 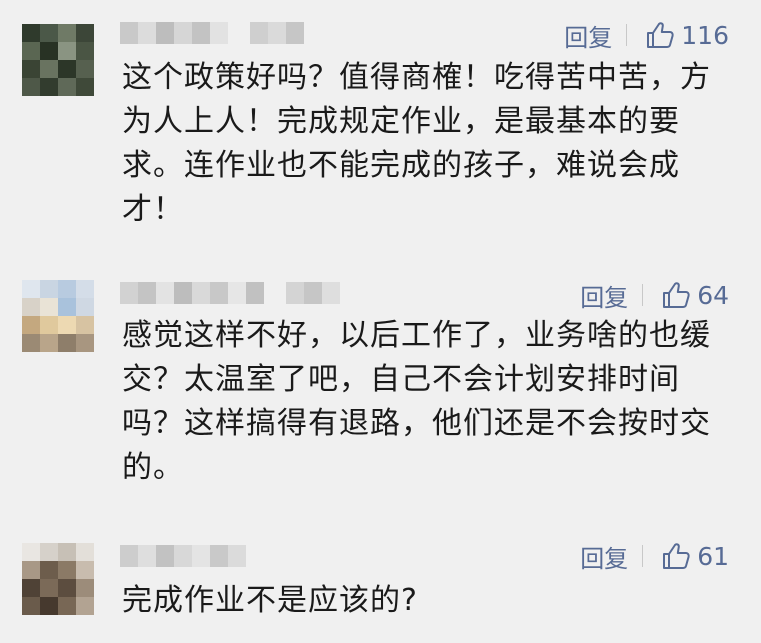 I want to click on like-count: 64, so click(x=713, y=295).